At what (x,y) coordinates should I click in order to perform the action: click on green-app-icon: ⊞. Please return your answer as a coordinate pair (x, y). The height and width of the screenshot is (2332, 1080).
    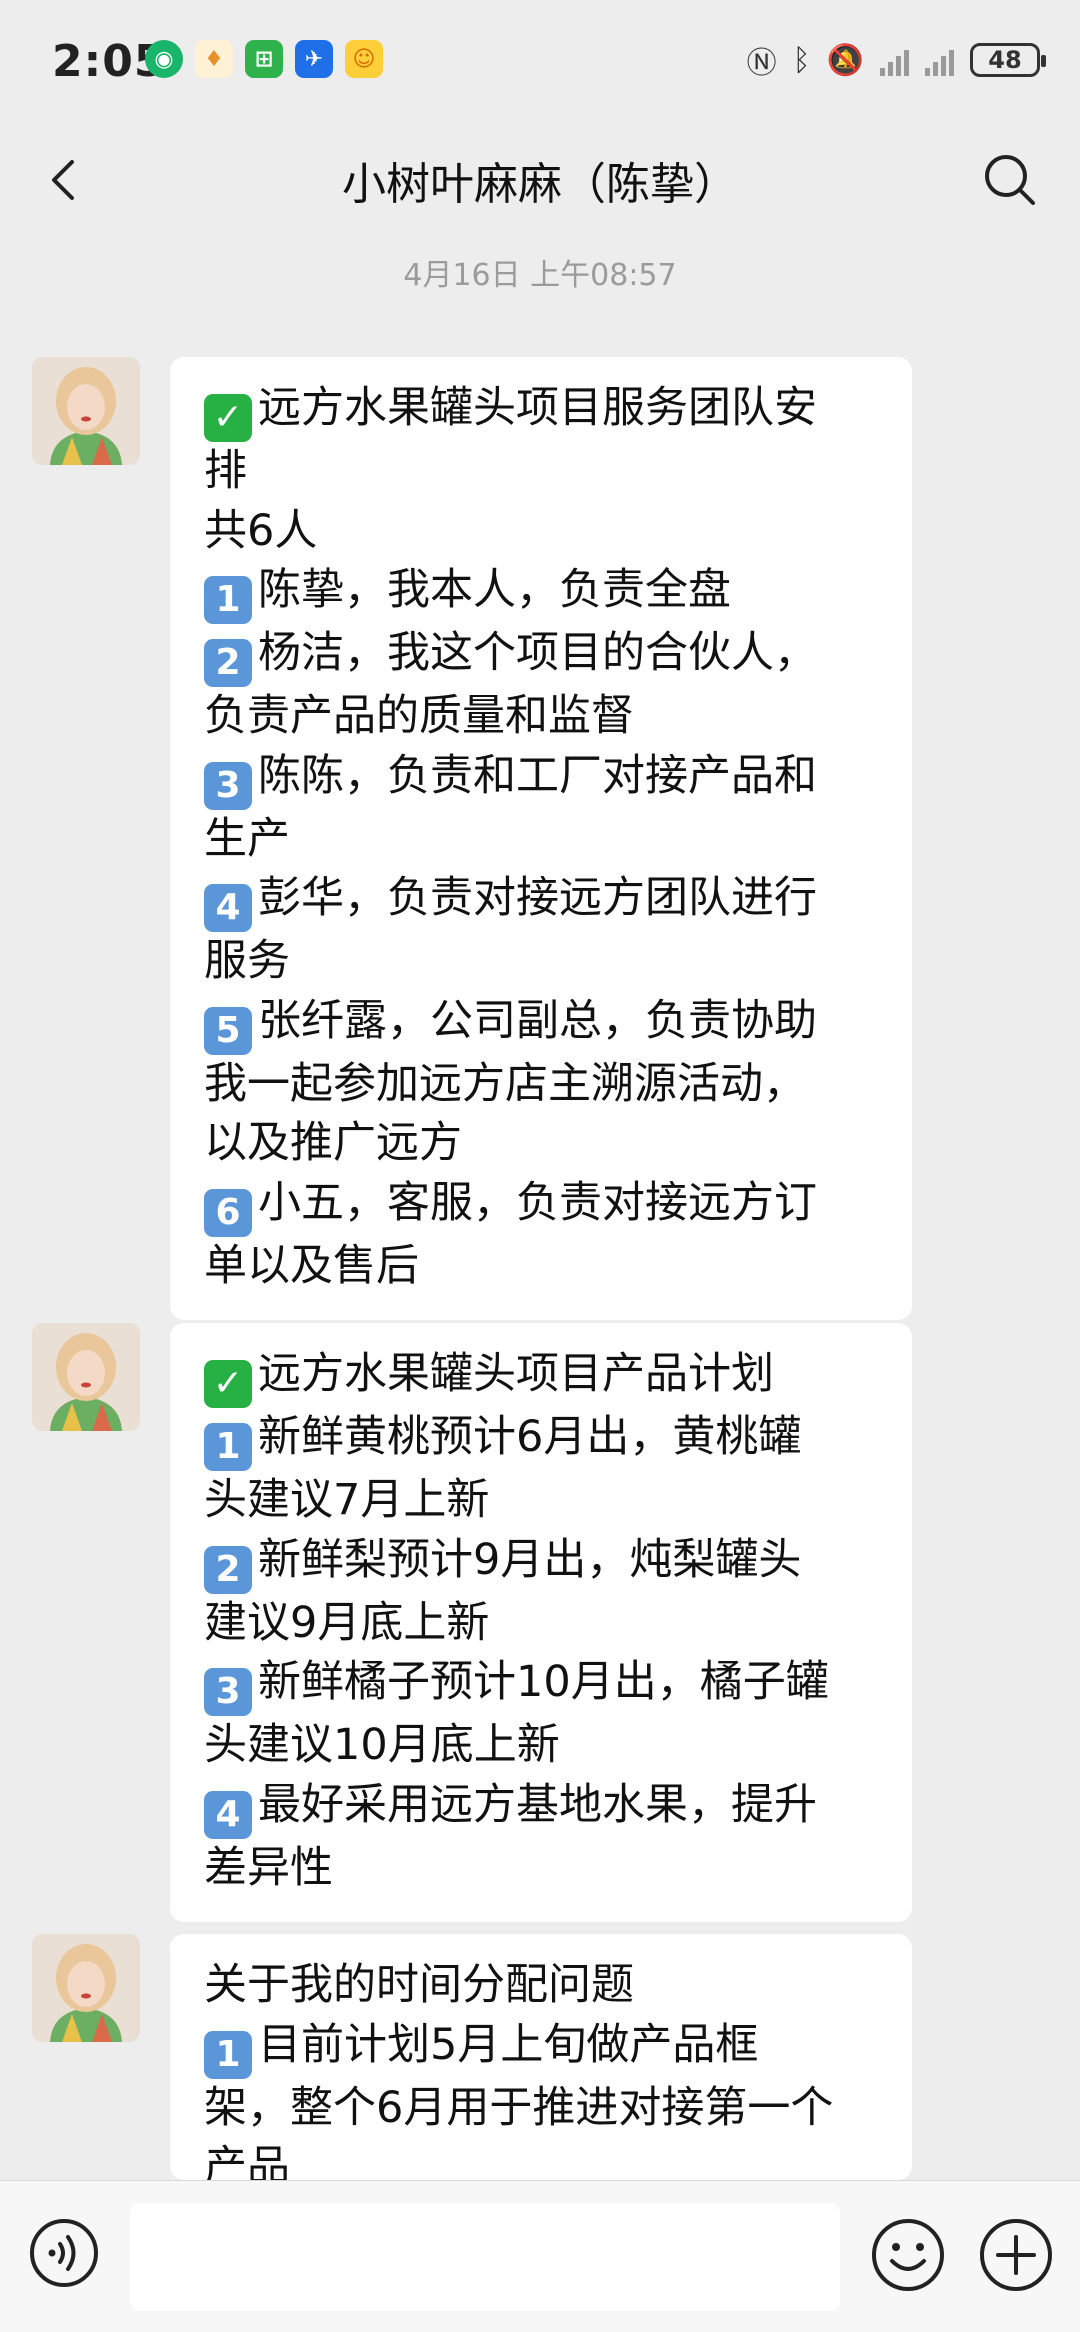
    Looking at the image, I should click on (264, 59).